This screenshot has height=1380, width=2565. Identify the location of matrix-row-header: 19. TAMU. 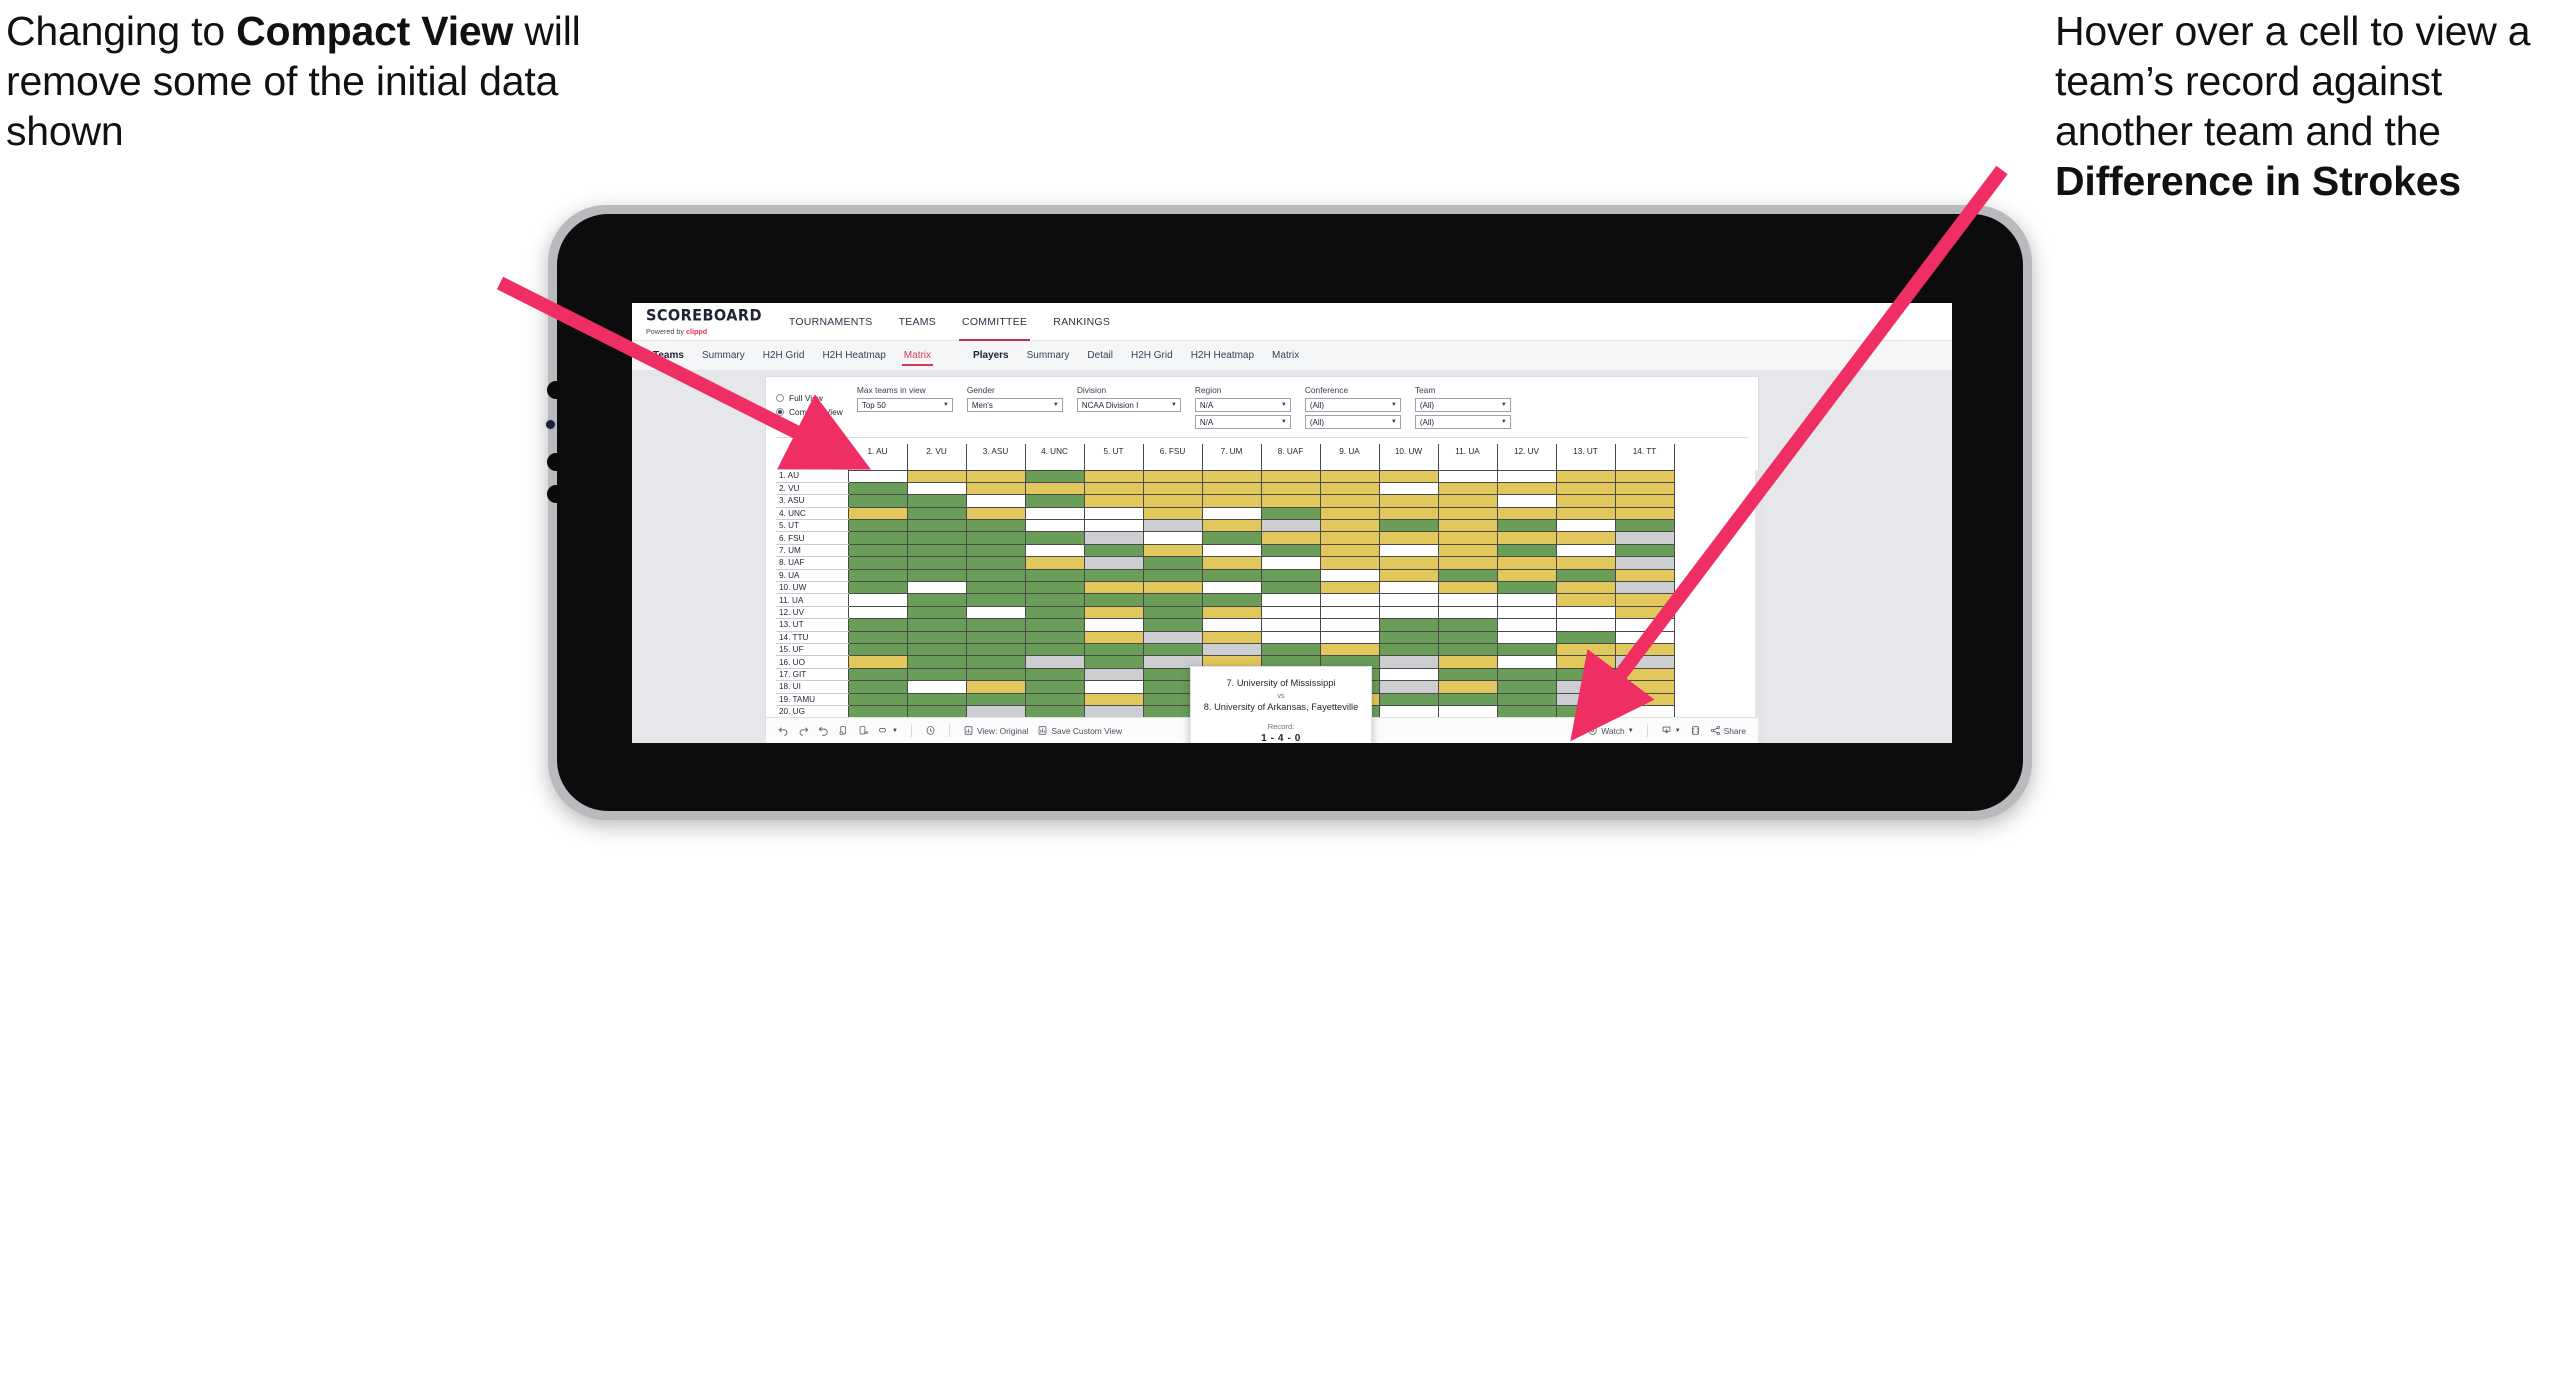
(812, 699).